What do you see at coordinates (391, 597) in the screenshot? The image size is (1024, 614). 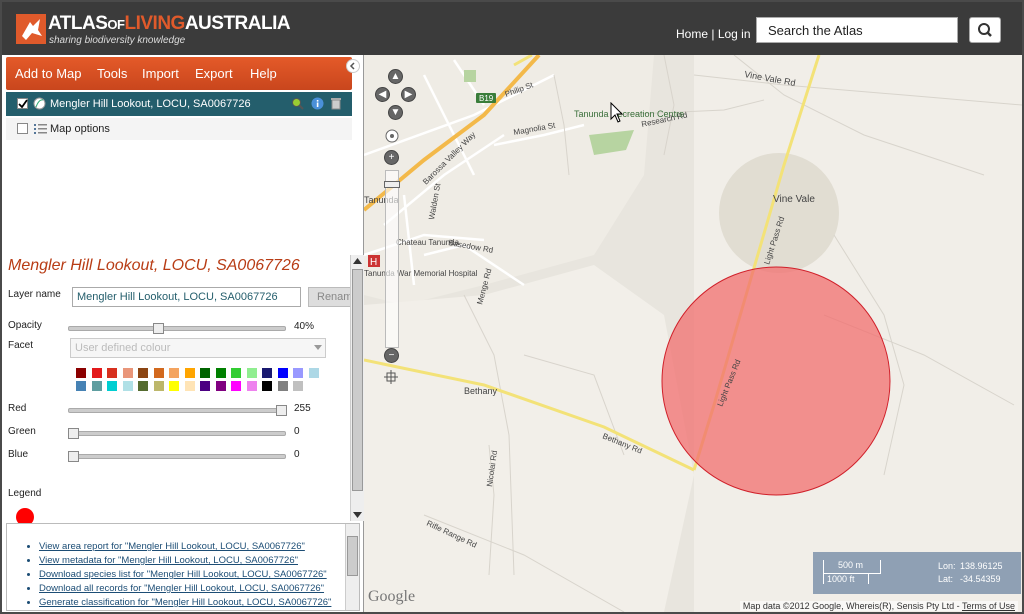 I see `google-logo: Google` at bounding box center [391, 597].